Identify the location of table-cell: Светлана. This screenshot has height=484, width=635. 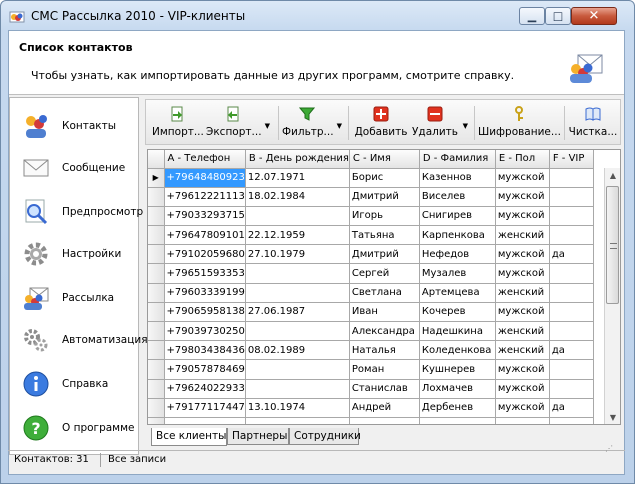
(384, 293).